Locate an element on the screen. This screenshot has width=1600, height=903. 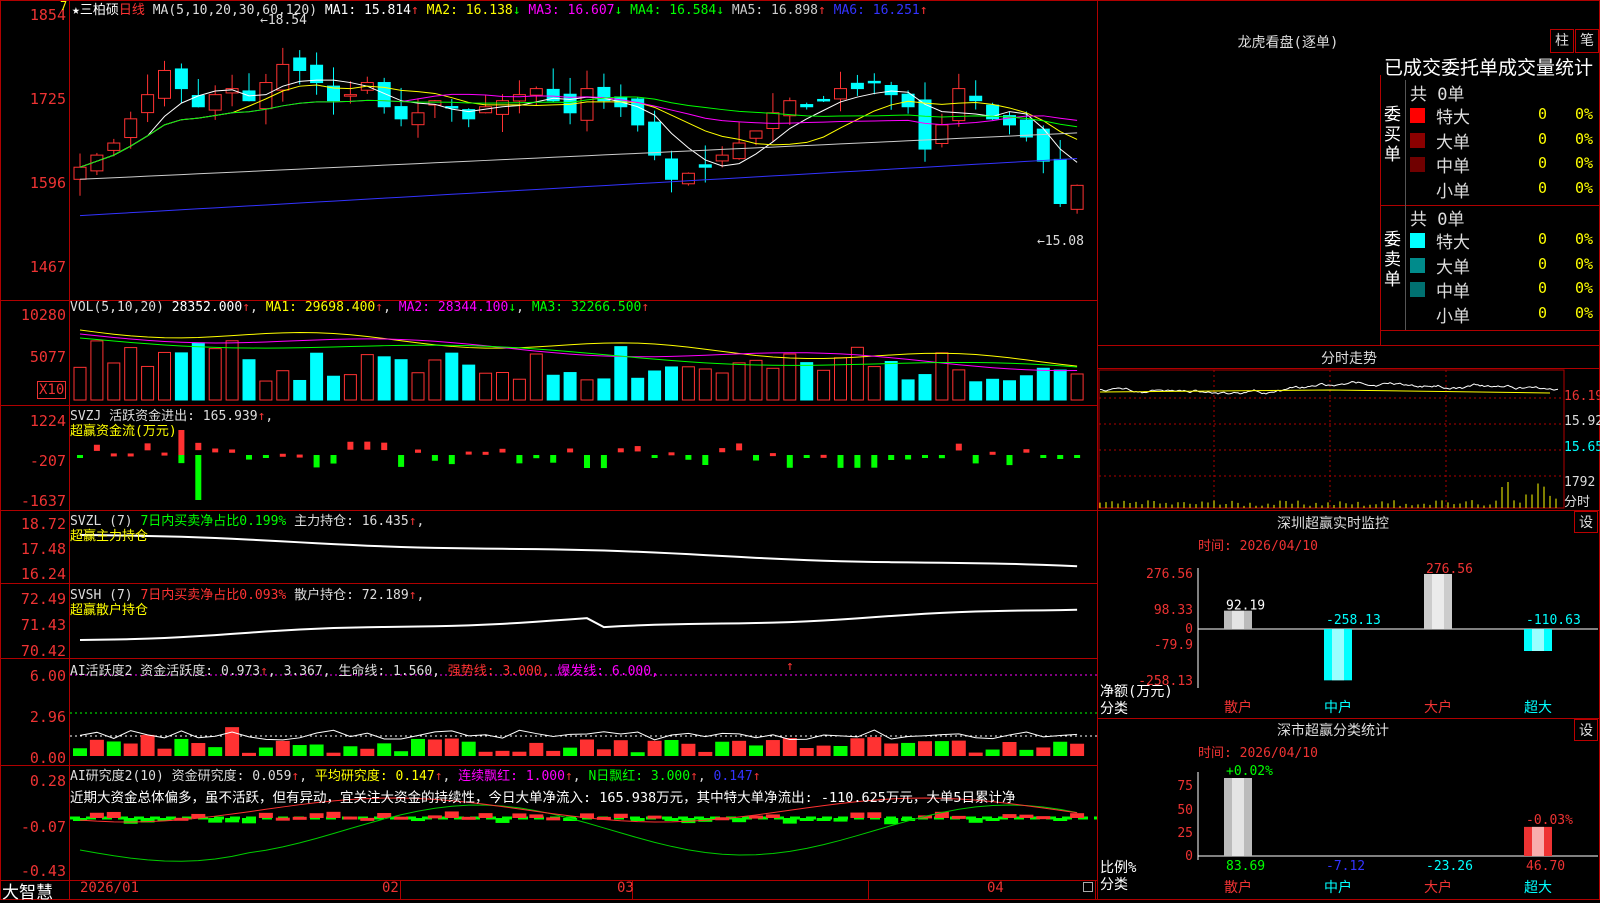
lhkp-tabs: 已成交委托单成交量统计 is located at coordinates (1492, 66).